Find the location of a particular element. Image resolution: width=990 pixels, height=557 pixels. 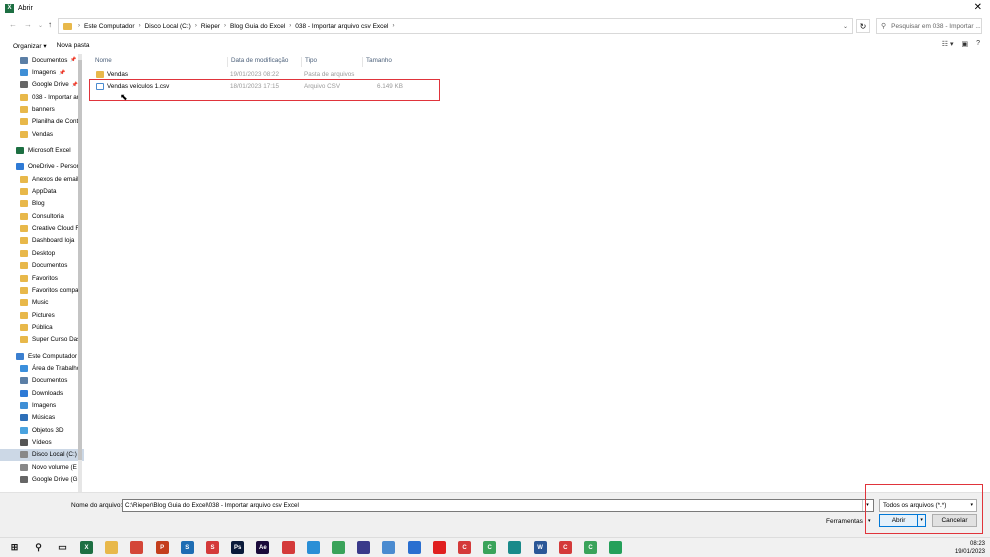

sidebar-item: banners is located at coordinates (42, 109).